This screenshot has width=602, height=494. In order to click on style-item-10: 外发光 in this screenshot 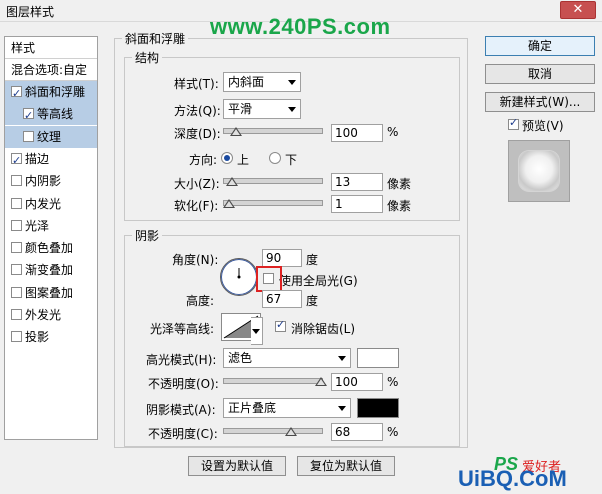, I will do `click(51, 315)`.